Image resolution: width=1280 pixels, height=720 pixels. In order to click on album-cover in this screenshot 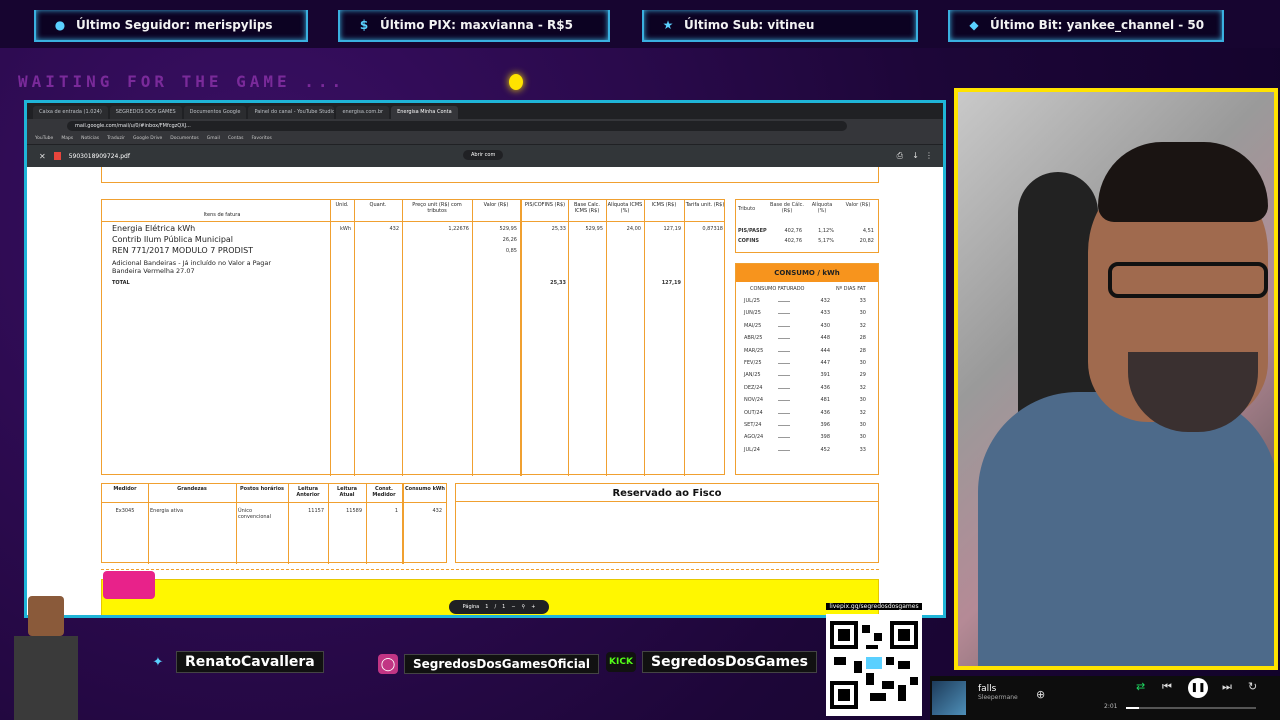, I will do `click(949, 698)`.